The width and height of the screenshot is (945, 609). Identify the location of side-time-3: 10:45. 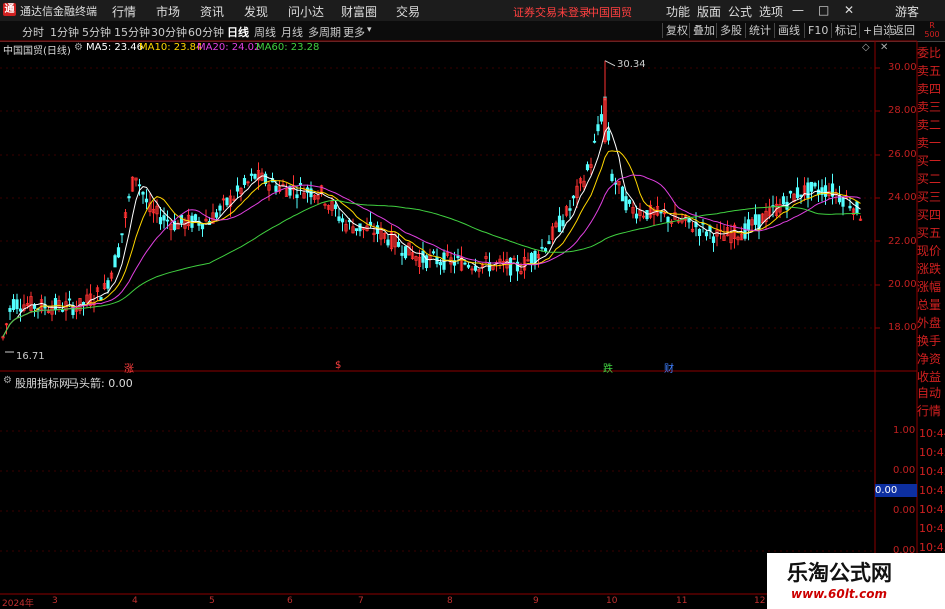
(932, 490).